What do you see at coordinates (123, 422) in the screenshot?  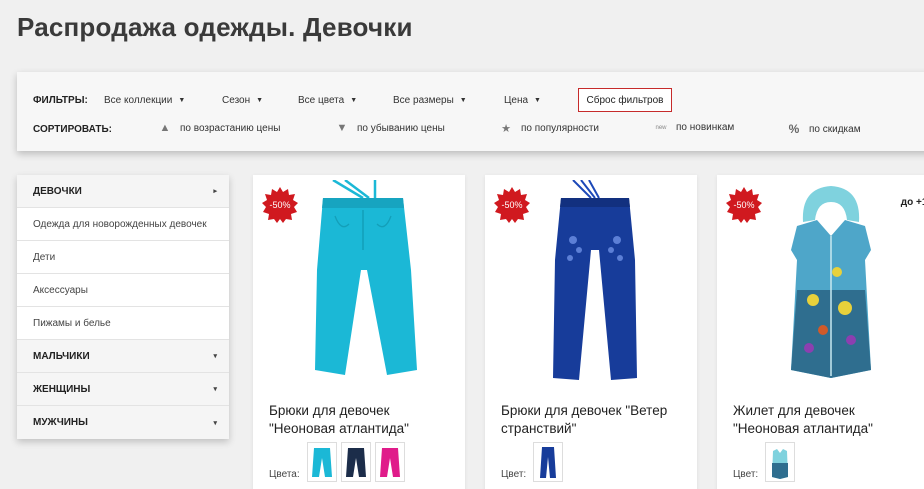 I see `sidebar-item-men: МУЖЧИНЫ ▾` at bounding box center [123, 422].